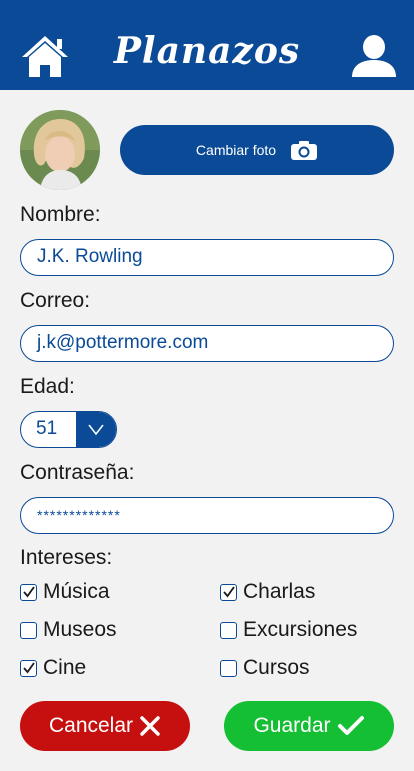  I want to click on password-label: Contraseña:, so click(77, 472).